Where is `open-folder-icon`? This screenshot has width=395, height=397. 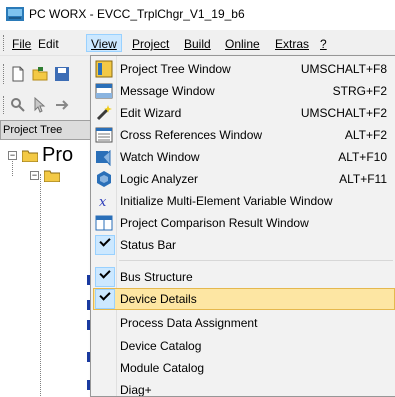
open-folder-icon is located at coordinates (40, 74).